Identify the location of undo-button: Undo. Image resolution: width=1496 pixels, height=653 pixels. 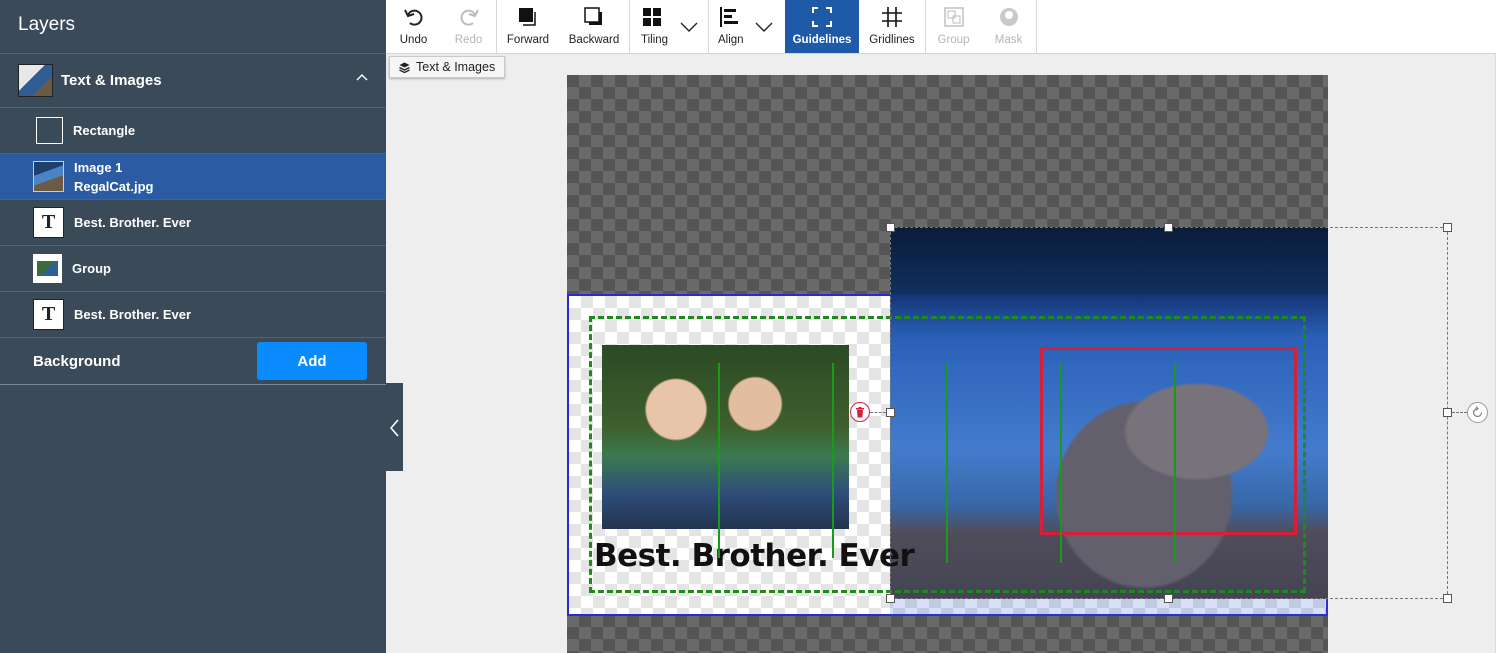
(413, 26).